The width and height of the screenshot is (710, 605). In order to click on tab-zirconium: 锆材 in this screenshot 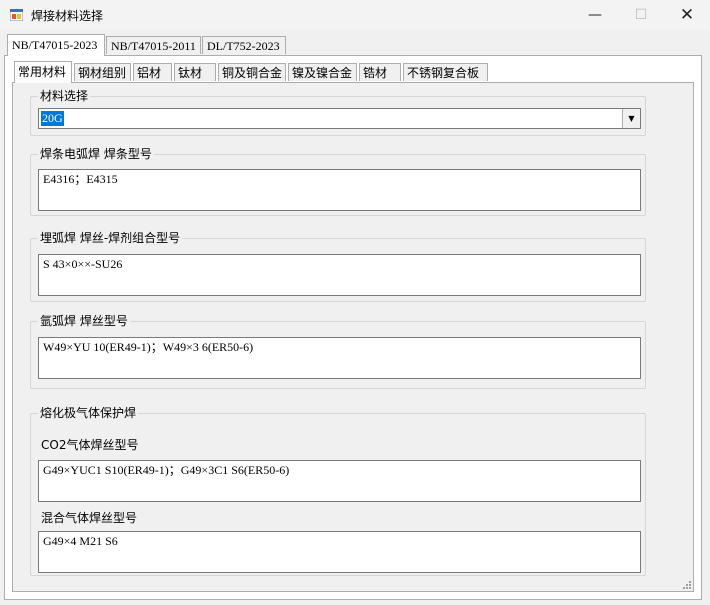, I will do `click(380, 72)`.